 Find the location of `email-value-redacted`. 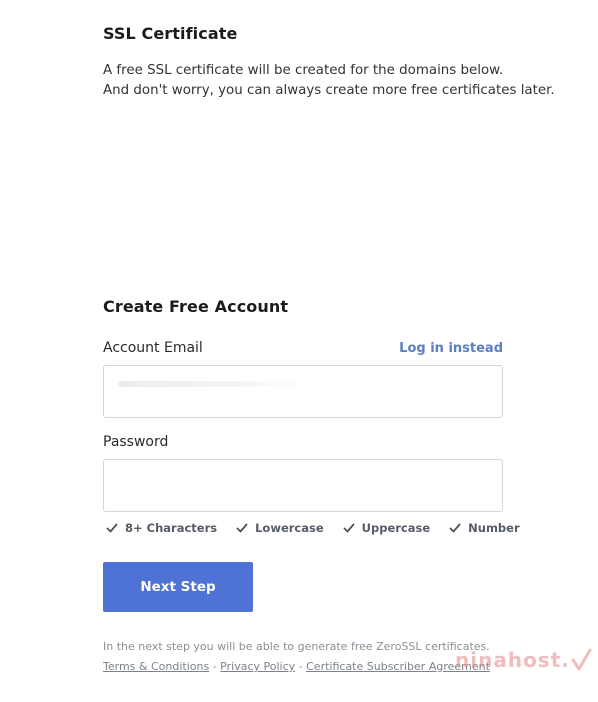

email-value-redacted is located at coordinates (213, 384).